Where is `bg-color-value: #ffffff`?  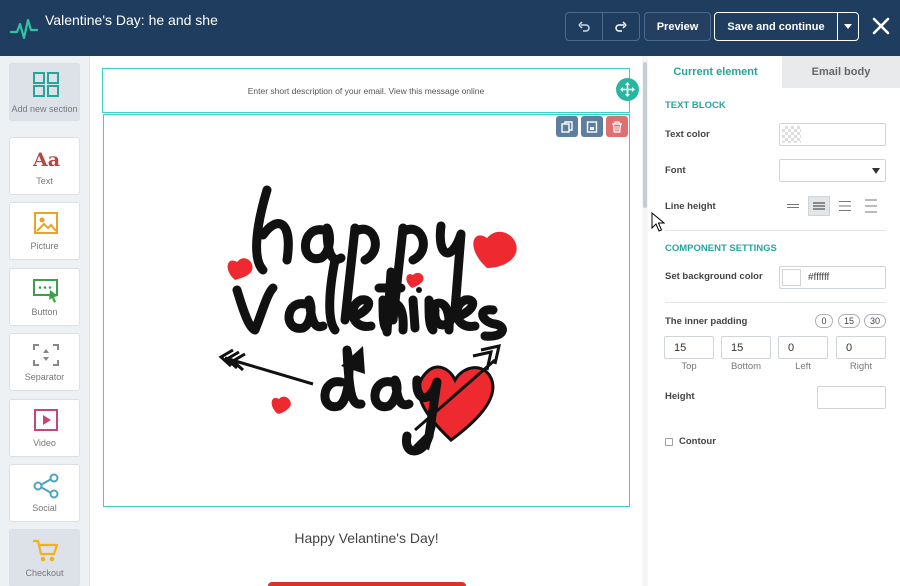 bg-color-value: #ffffff is located at coordinates (819, 277).